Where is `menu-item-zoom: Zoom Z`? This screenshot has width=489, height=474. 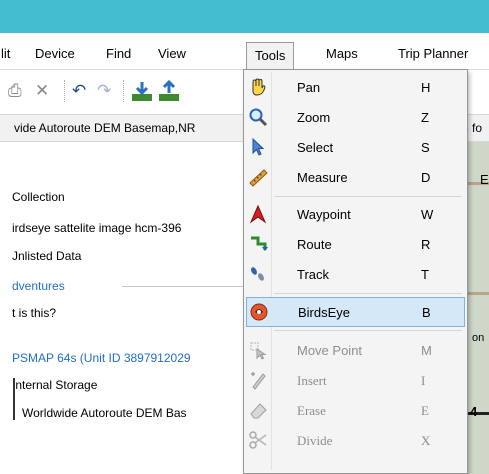 menu-item-zoom: Zoom Z is located at coordinates (355, 118).